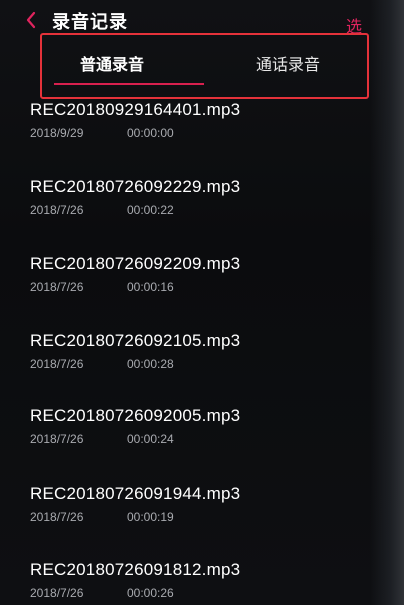  Describe the element at coordinates (387, 302) in the screenshot. I see `device-bezel` at that location.